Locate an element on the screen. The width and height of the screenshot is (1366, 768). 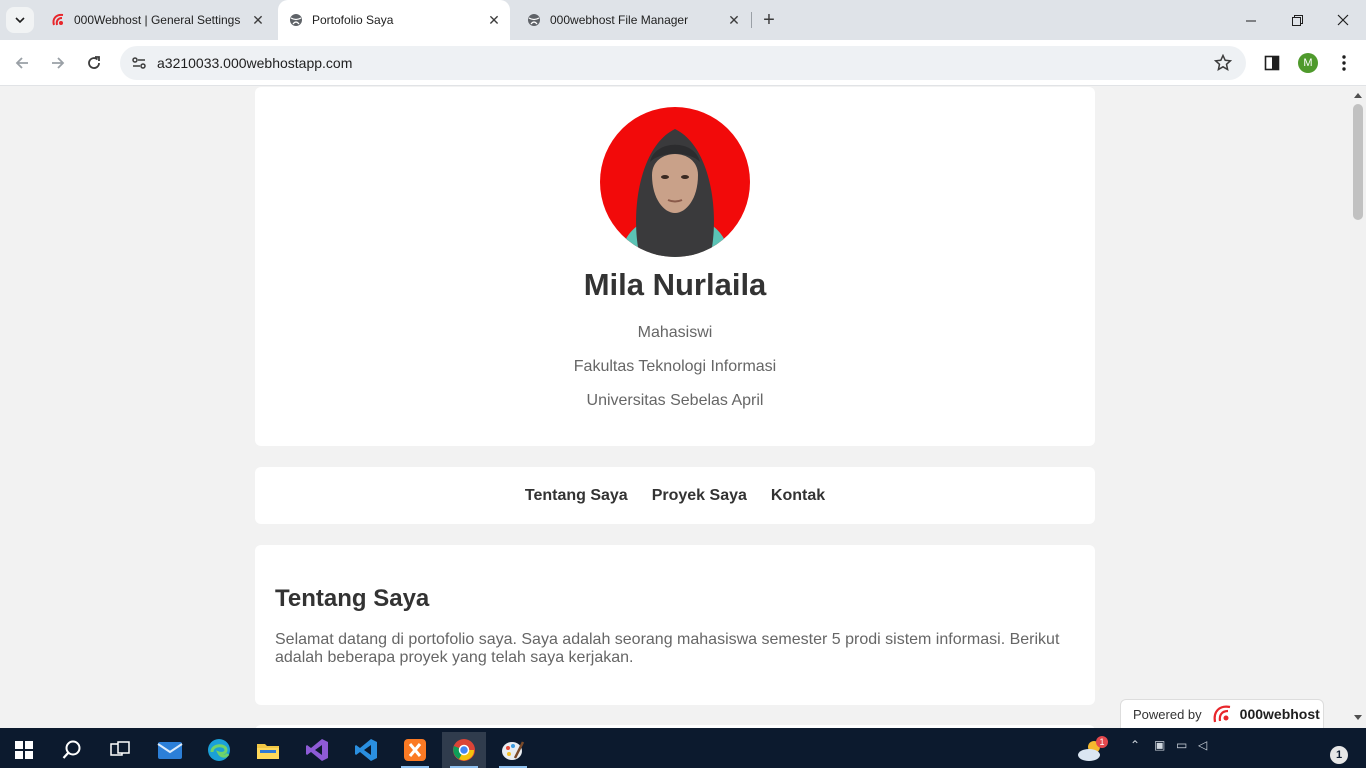
powered-by-brand: 000webhost is located at coordinates (1279, 714).